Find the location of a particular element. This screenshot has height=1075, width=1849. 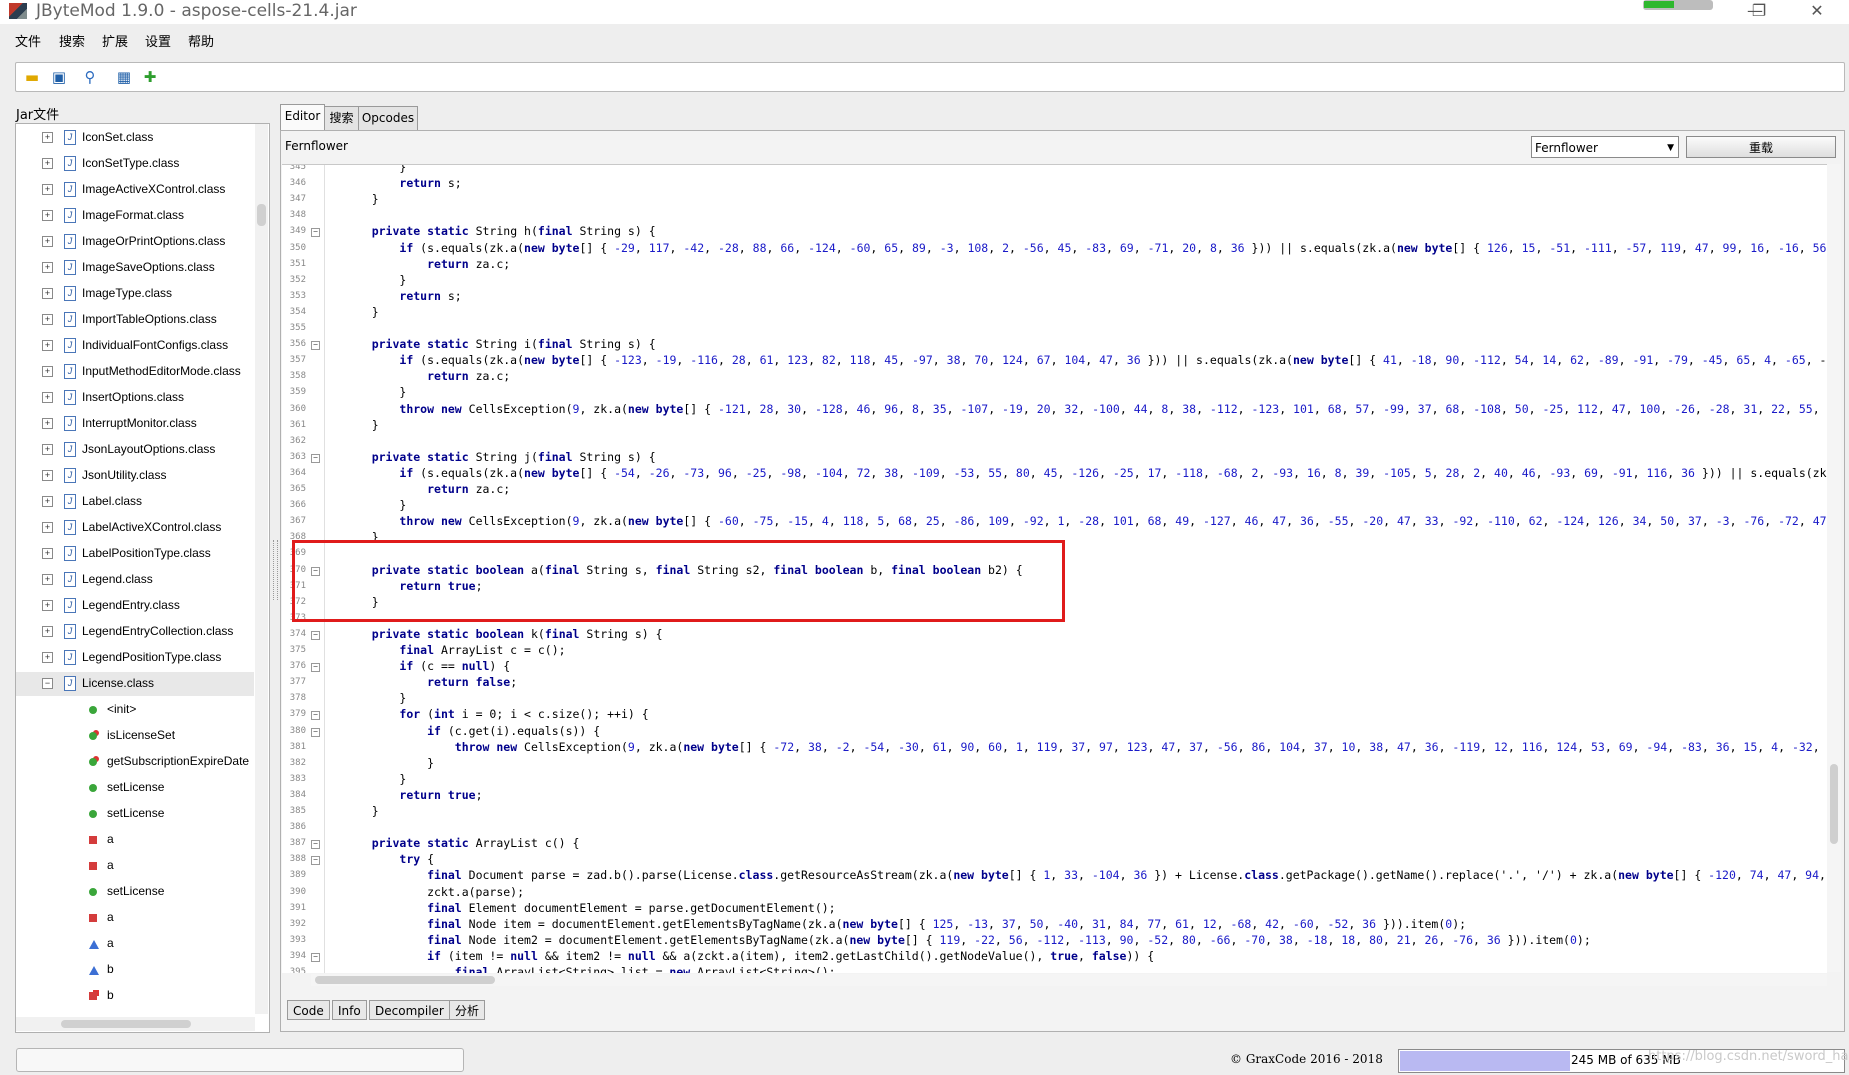

save-icon: ▣ is located at coordinates (59, 77).